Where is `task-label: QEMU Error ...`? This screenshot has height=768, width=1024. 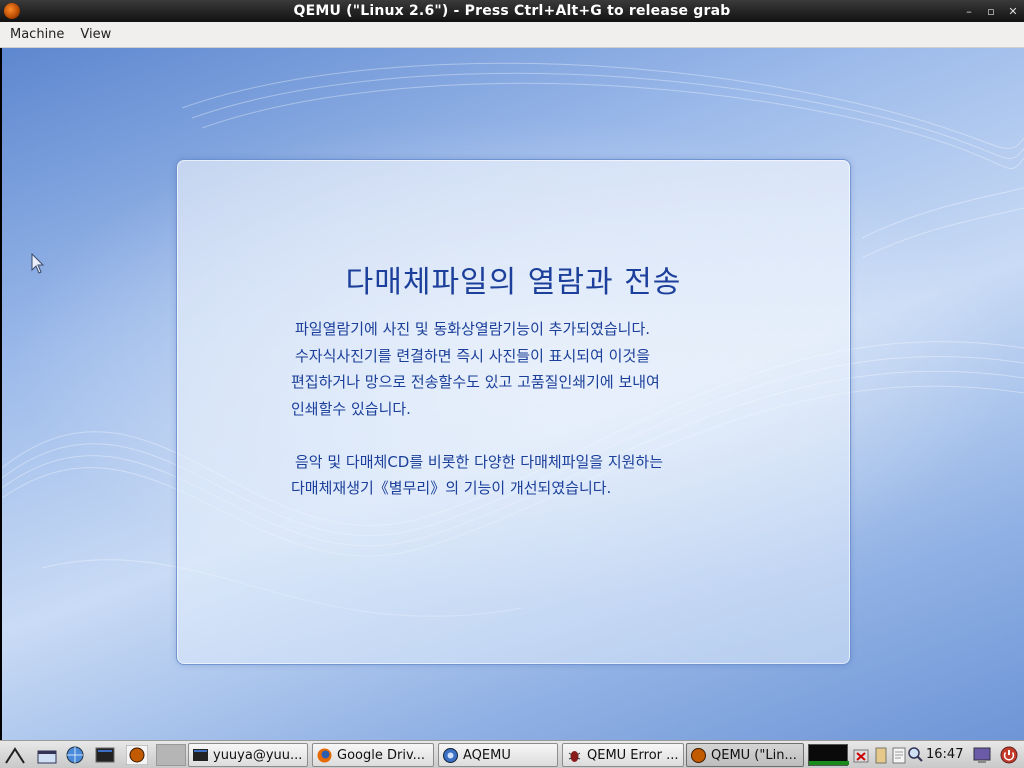 task-label: QEMU Error ... is located at coordinates (633, 755).